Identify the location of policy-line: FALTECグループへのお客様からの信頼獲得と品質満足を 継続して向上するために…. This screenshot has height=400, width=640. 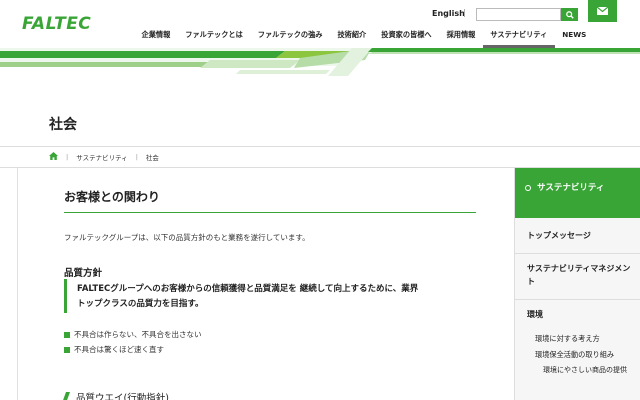
(248, 289).